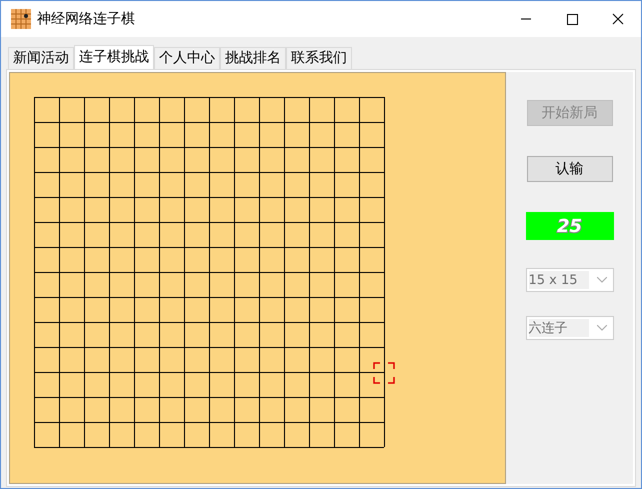 Image resolution: width=642 pixels, height=489 pixels. Describe the element at coordinates (187, 58) in the screenshot. I see `tab: 个人中心` at that location.